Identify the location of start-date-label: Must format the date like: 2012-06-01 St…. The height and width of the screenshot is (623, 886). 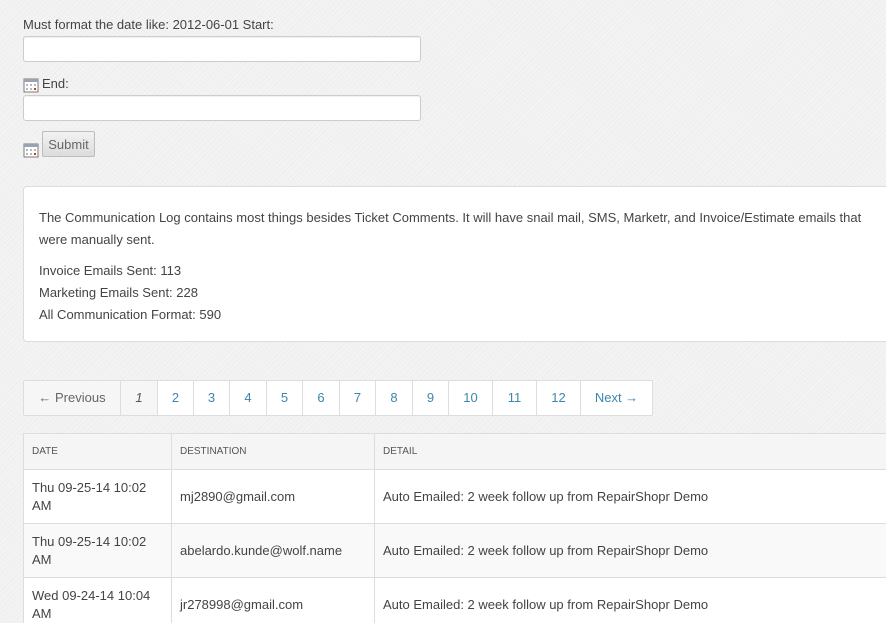
(148, 24).